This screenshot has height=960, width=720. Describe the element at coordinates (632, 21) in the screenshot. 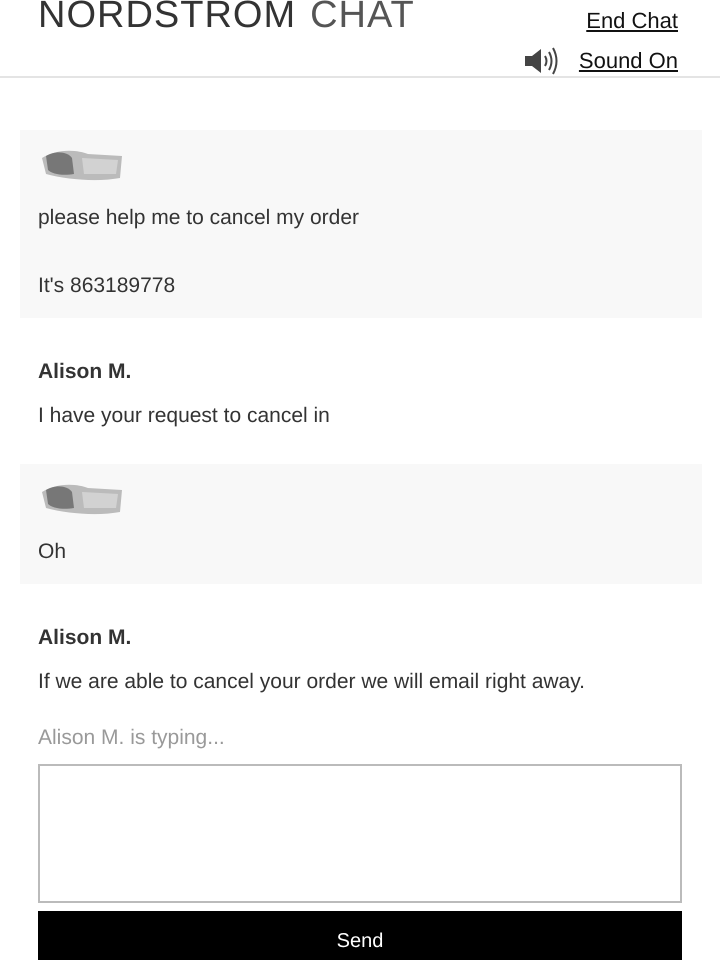

I see `end-chat-link: End Chat` at that location.